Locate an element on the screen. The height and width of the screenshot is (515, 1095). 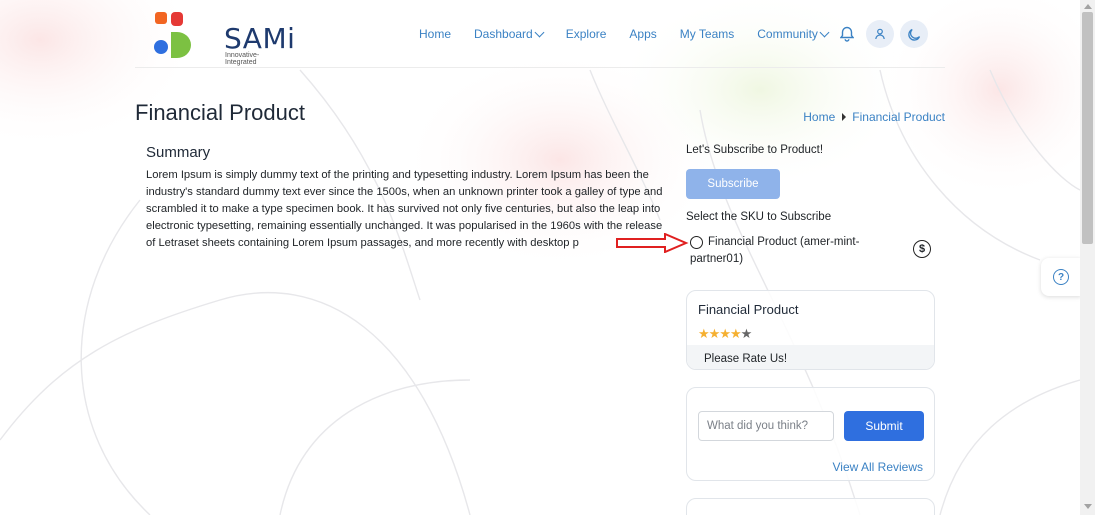
nav-explore: Explore is located at coordinates (586, 34).